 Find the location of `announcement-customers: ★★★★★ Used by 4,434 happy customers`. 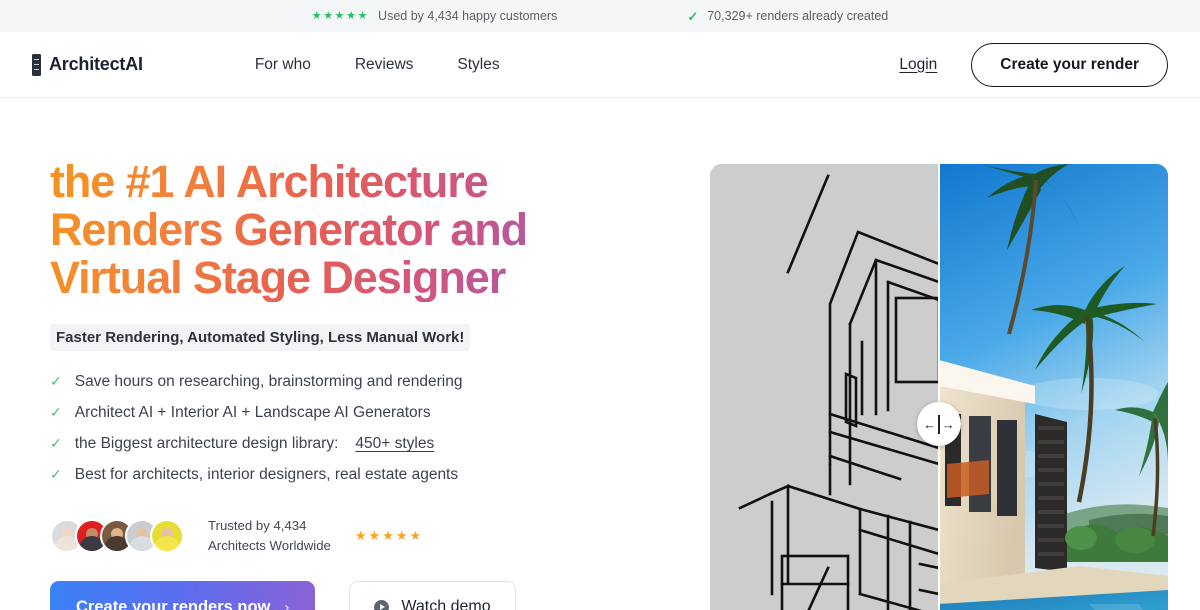

announcement-customers: ★★★★★ Used by 4,434 happy customers is located at coordinates (435, 16).